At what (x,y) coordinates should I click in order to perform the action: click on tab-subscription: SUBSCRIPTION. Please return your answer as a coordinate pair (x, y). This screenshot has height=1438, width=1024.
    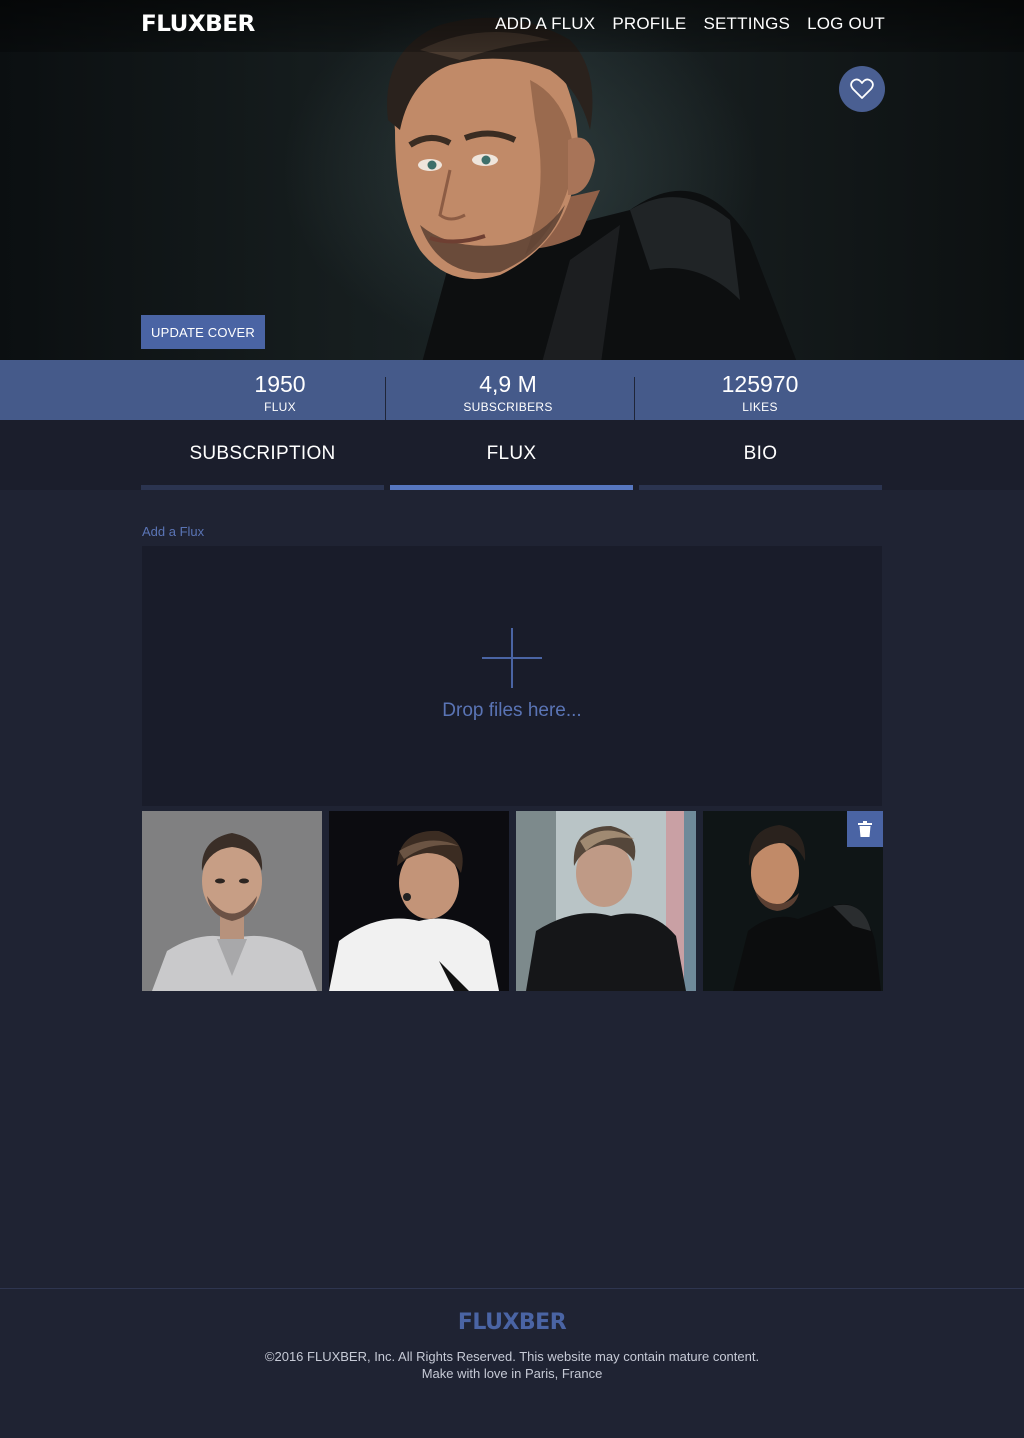
    Looking at the image, I should click on (262, 455).